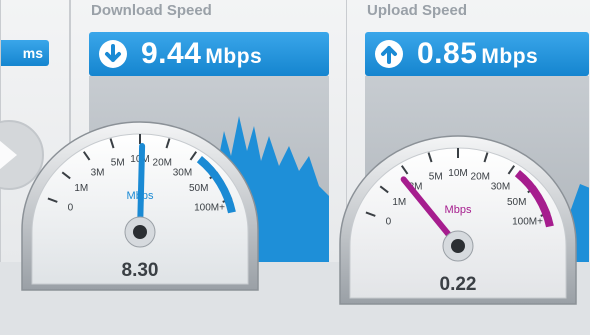 Image resolution: width=590 pixels, height=335 pixels. I want to click on ul-gauge-tick-label: 0, so click(389, 222).